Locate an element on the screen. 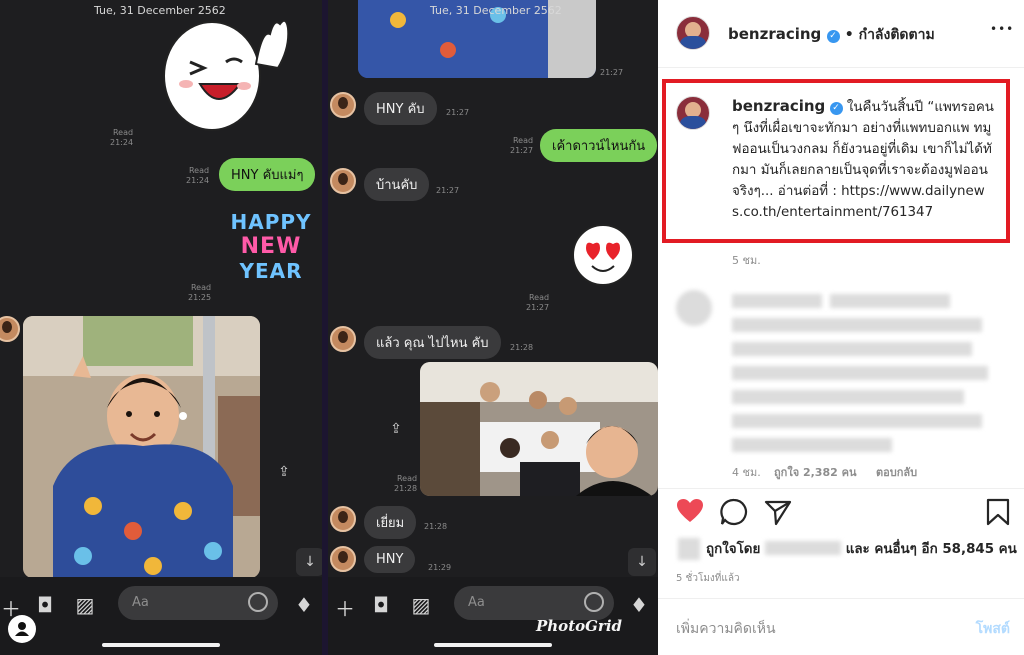 Image resolution: width=1024 pixels, height=655 pixels. heart-icon is located at coordinates (690, 514).